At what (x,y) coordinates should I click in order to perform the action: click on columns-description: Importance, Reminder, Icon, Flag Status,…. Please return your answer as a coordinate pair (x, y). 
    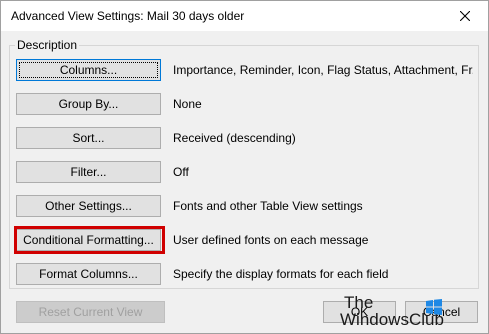
    Looking at the image, I should click on (323, 70).